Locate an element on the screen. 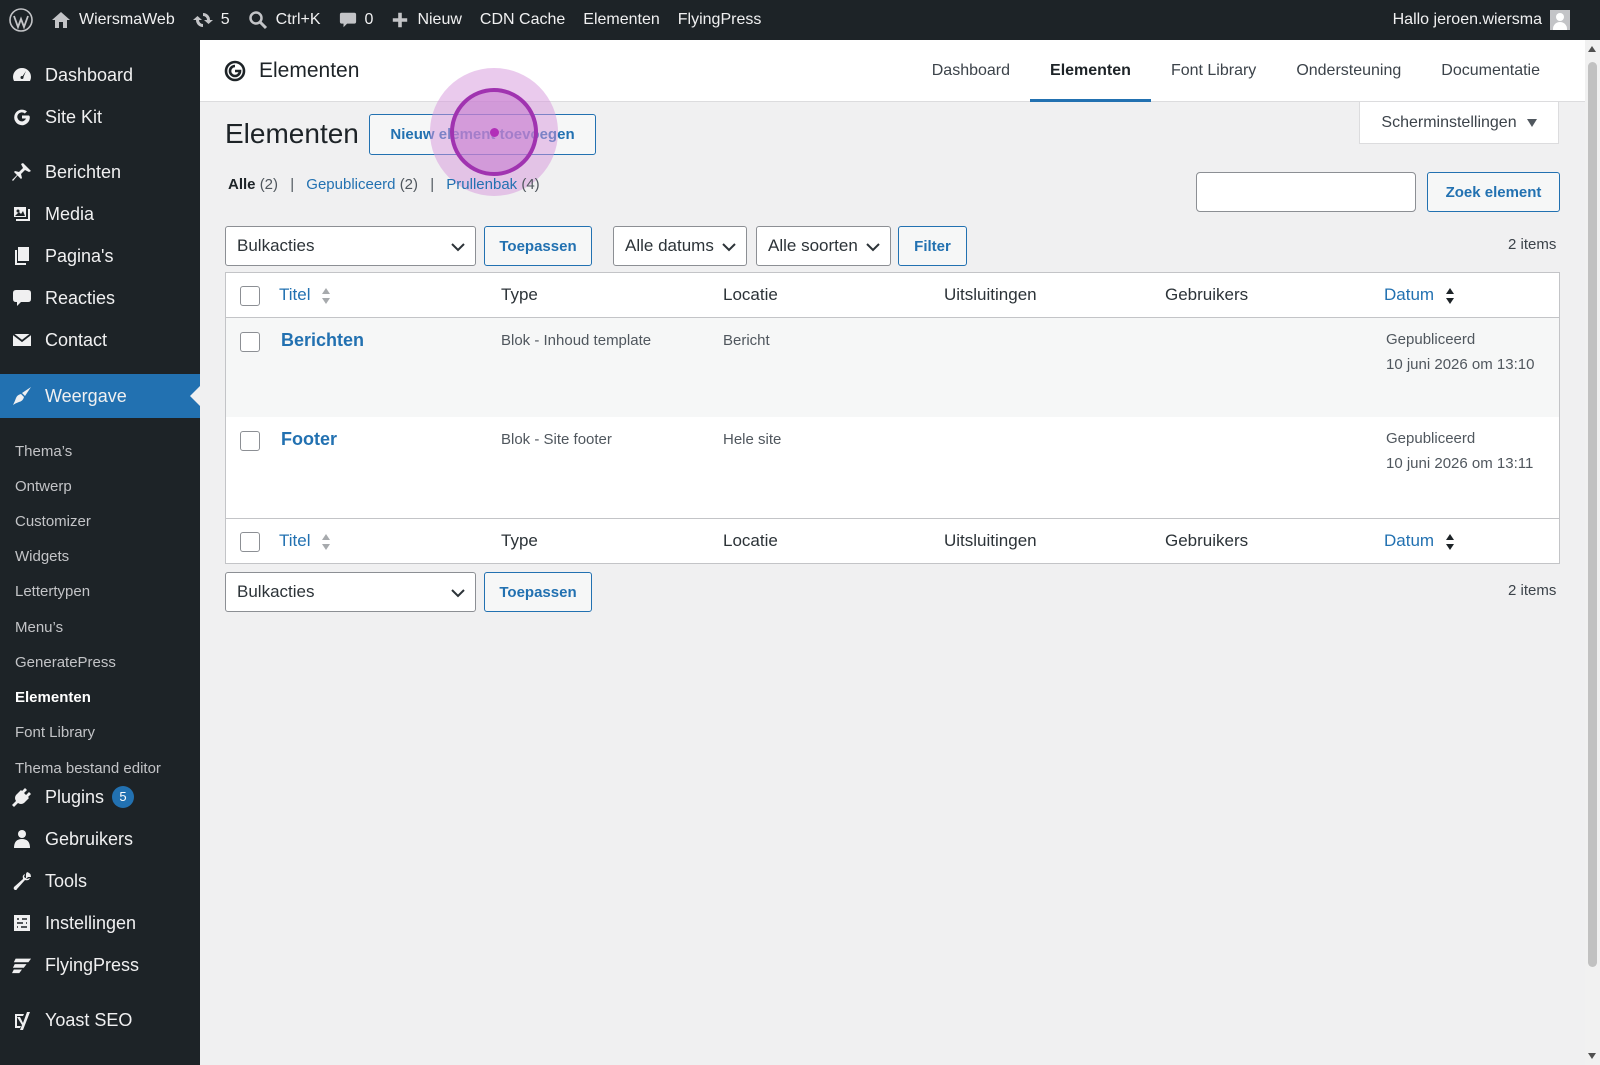 This screenshot has width=1600, height=1065. row-title-link: Berichten is located at coordinates (322, 340).